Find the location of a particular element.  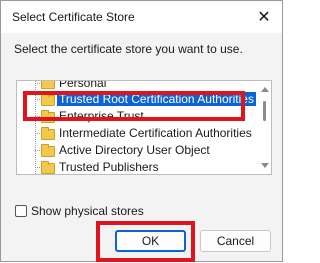

tree-item-trusted-root: Trusted Root Certification Authorities is located at coordinates (137, 99).